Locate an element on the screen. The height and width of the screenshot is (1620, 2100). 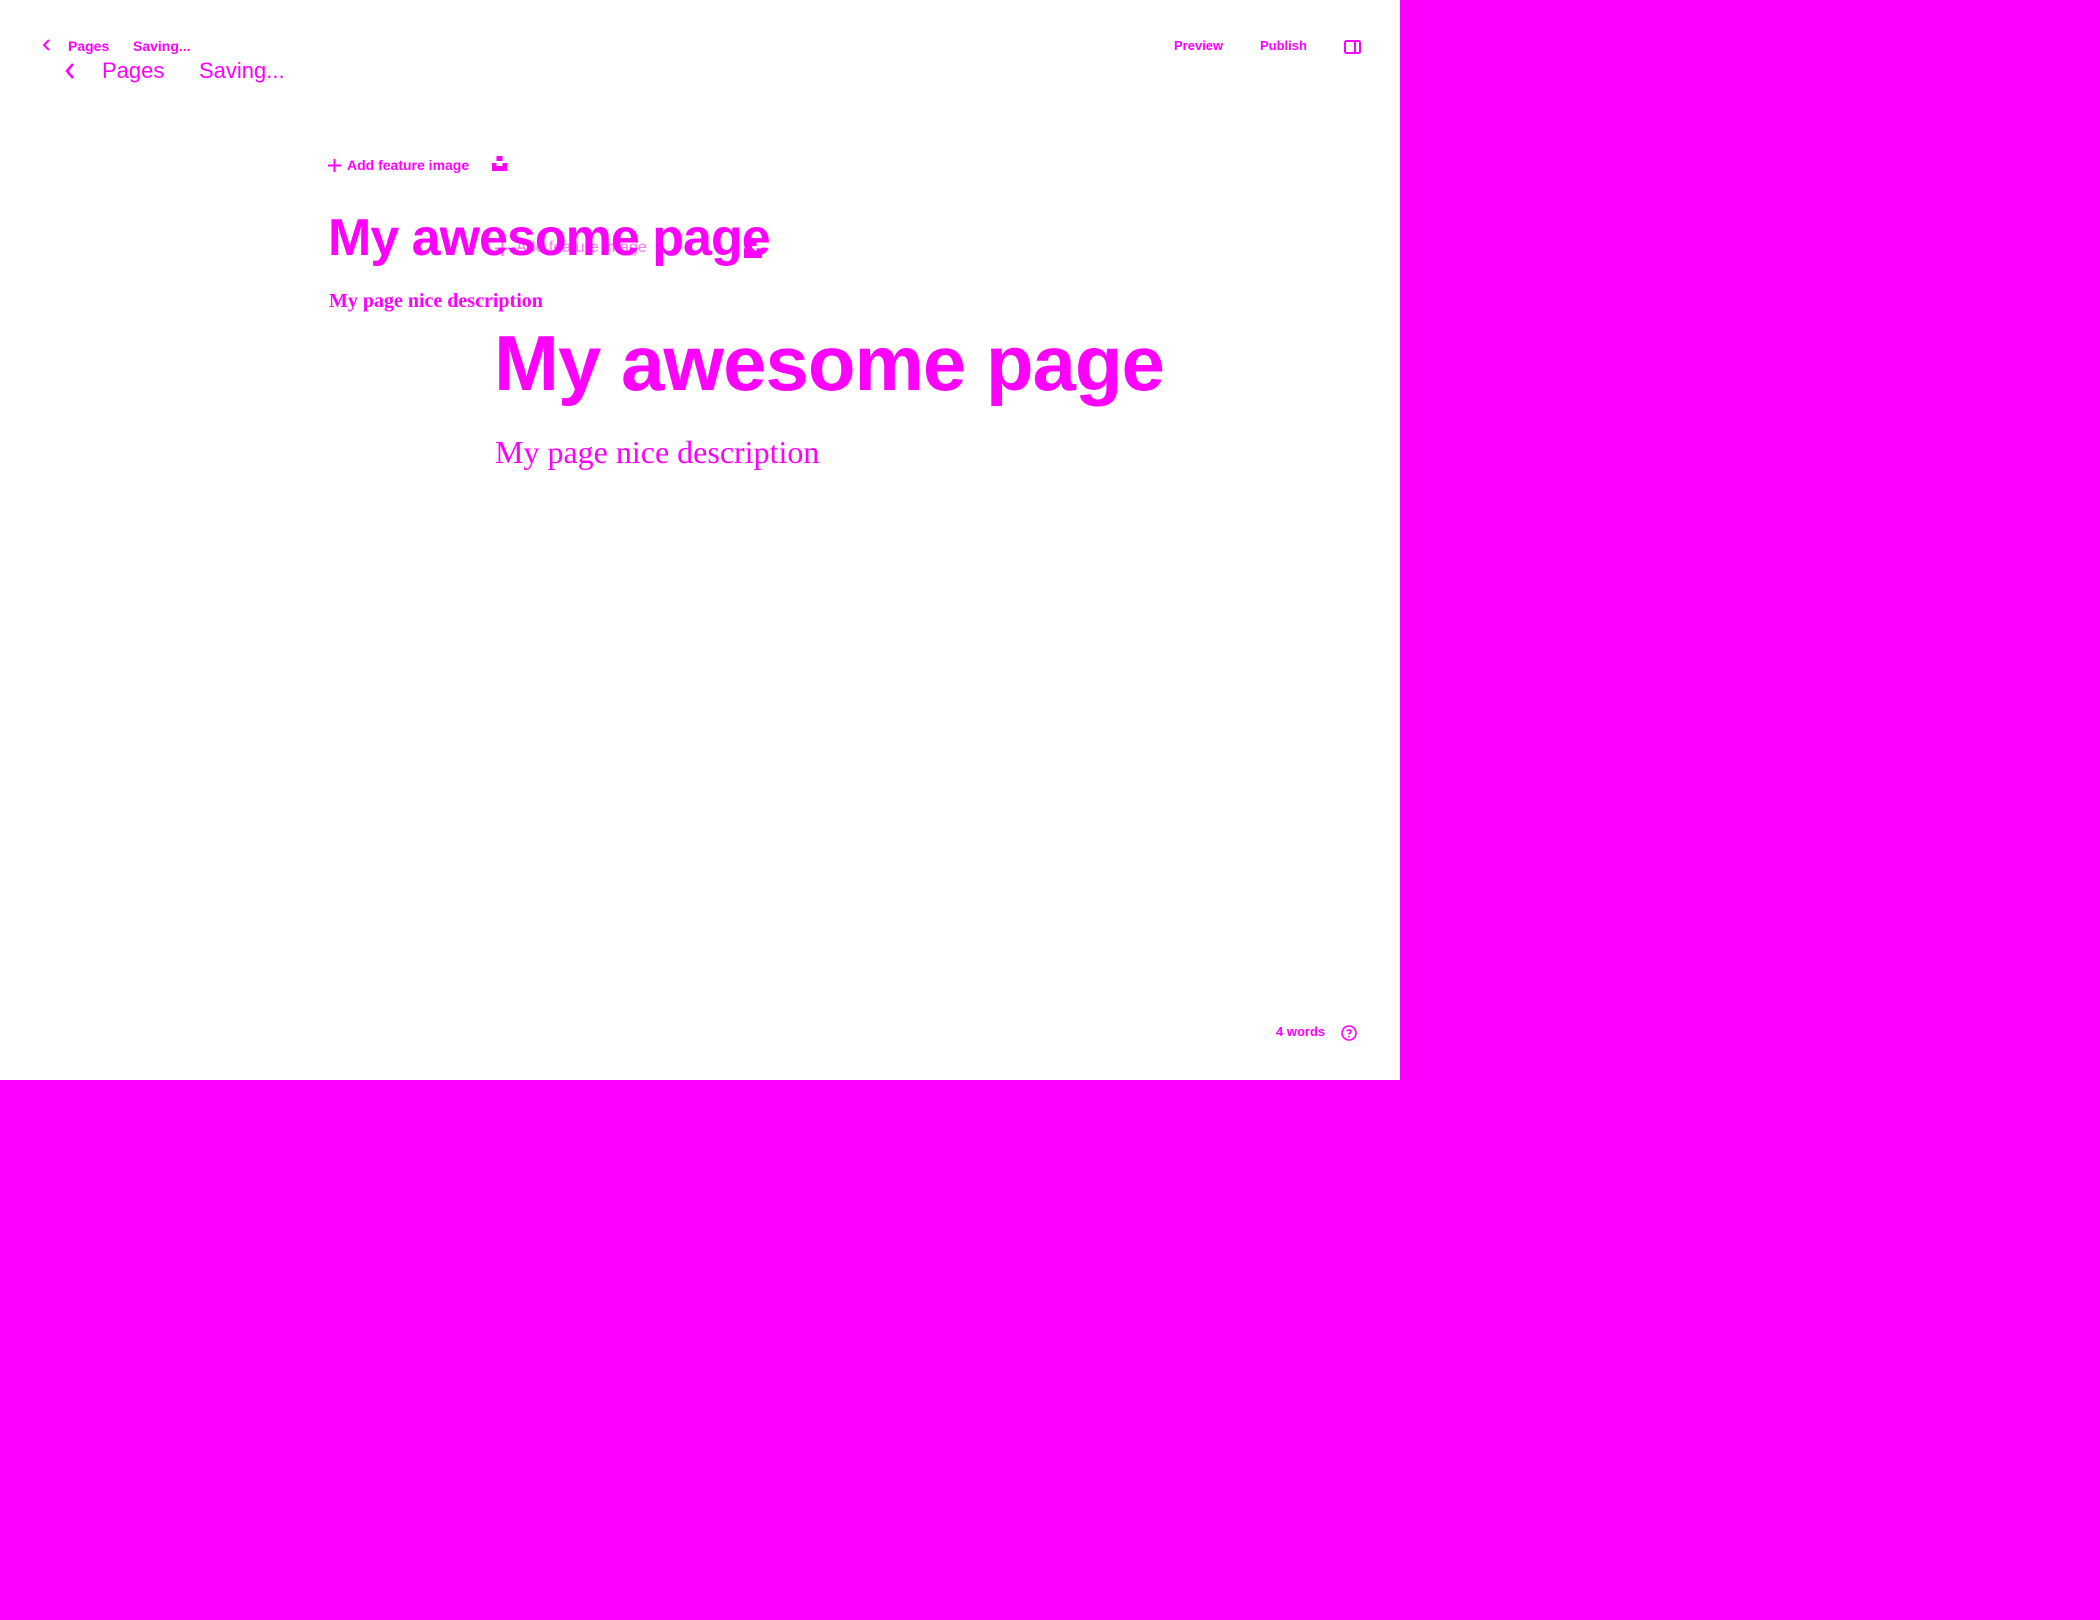
ghost-add-feature-image: Add feature image is located at coordinates (571, 248).